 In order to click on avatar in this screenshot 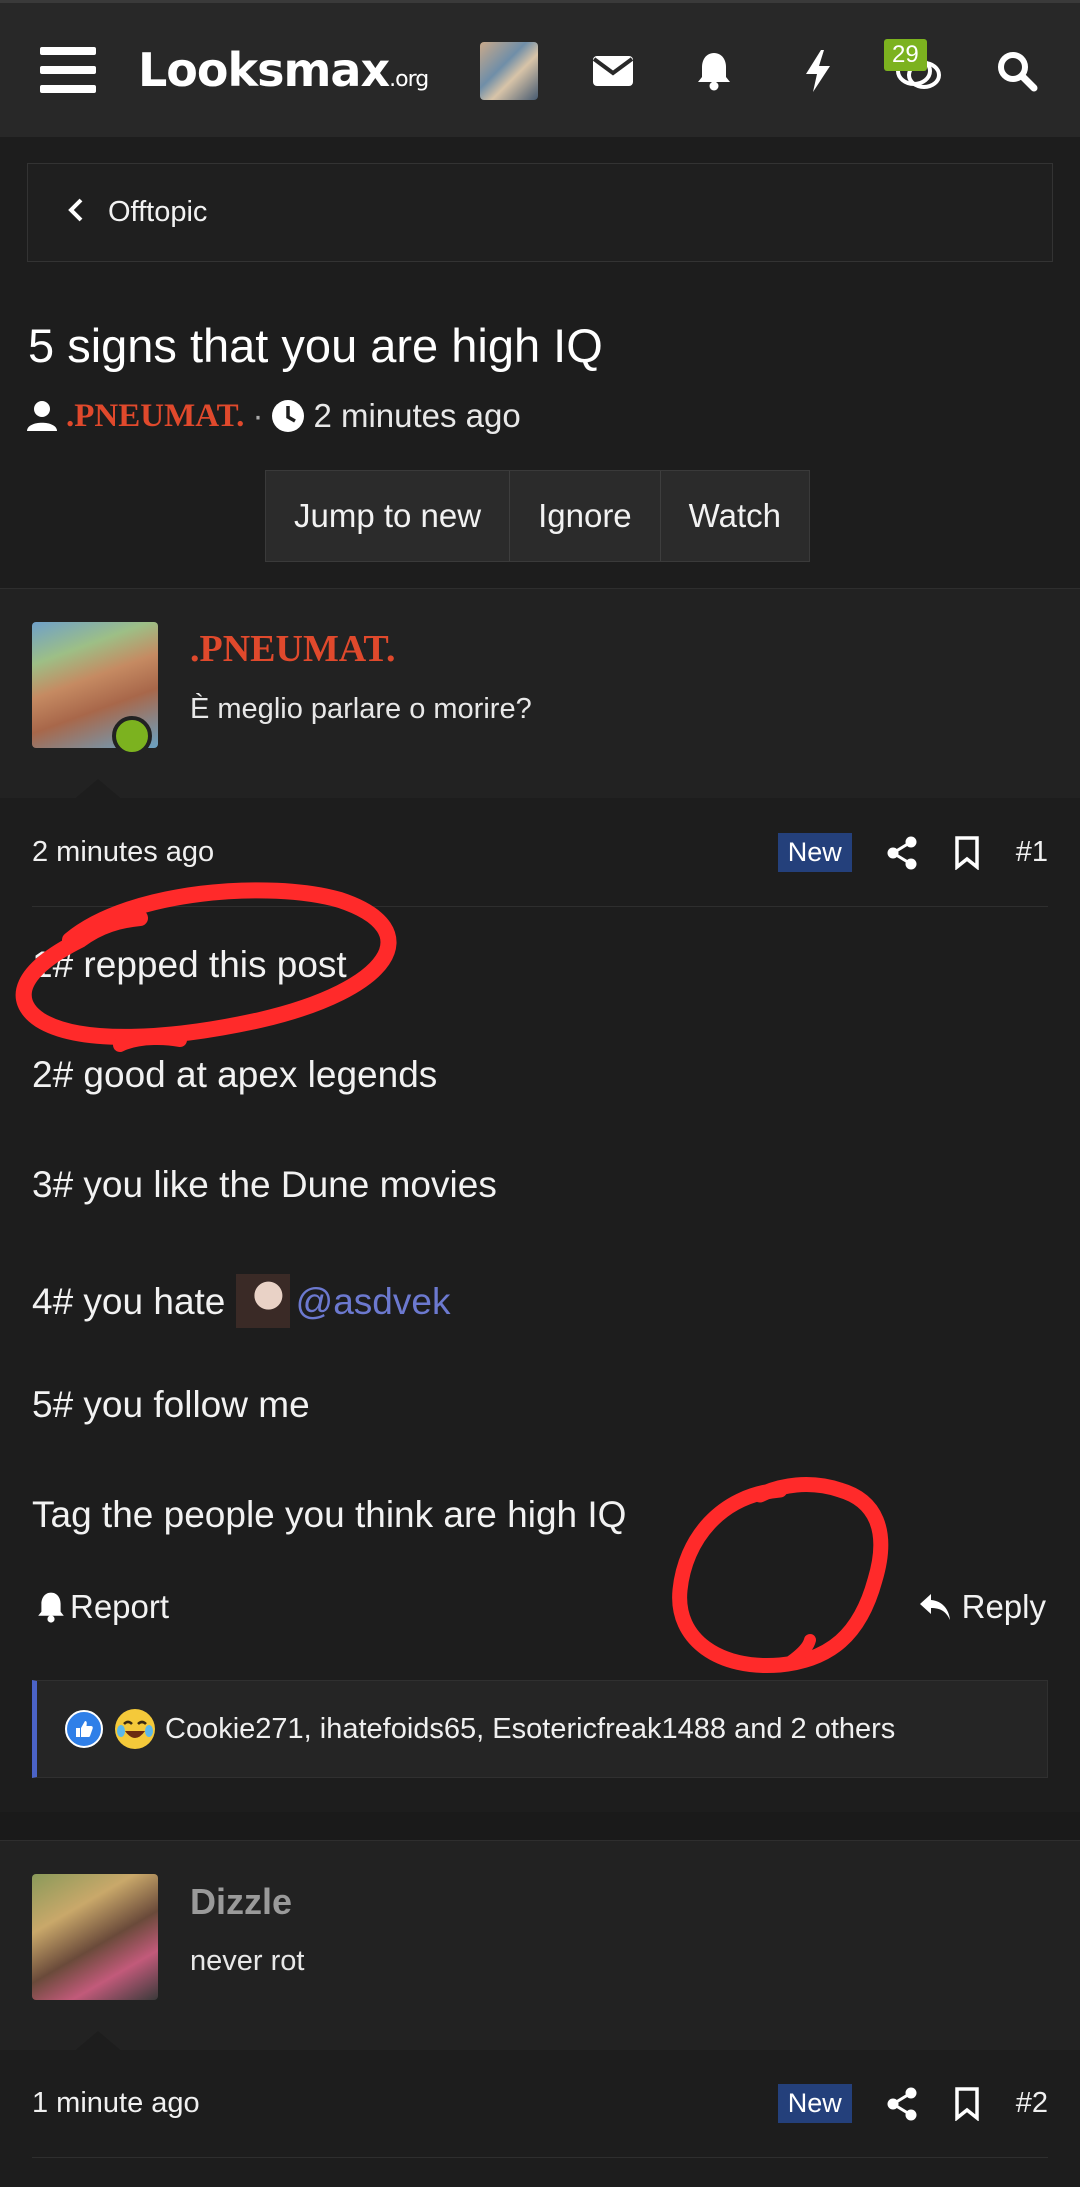, I will do `click(95, 1937)`.